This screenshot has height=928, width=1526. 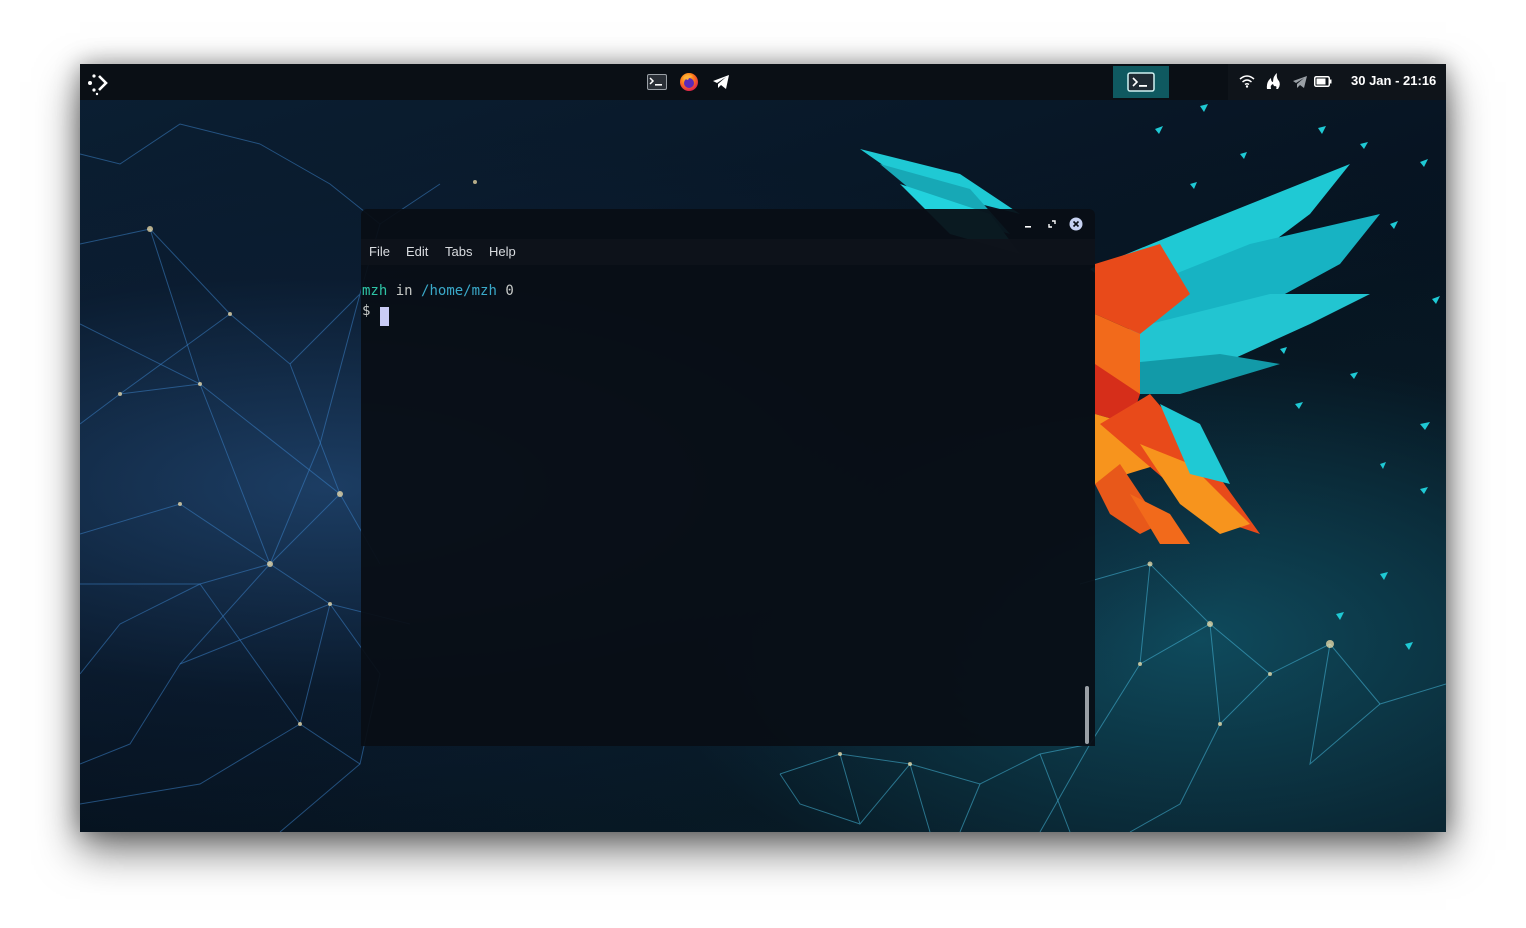 What do you see at coordinates (1028, 224) in the screenshot?
I see `minimize-button` at bounding box center [1028, 224].